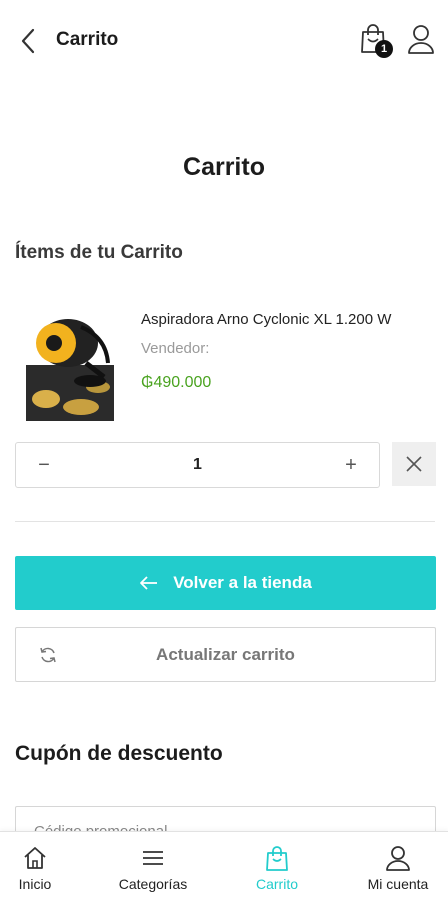 Image resolution: width=448 pixels, height=900 pixels. What do you see at coordinates (149, 583) in the screenshot?
I see `arrow-left-icon` at bounding box center [149, 583].